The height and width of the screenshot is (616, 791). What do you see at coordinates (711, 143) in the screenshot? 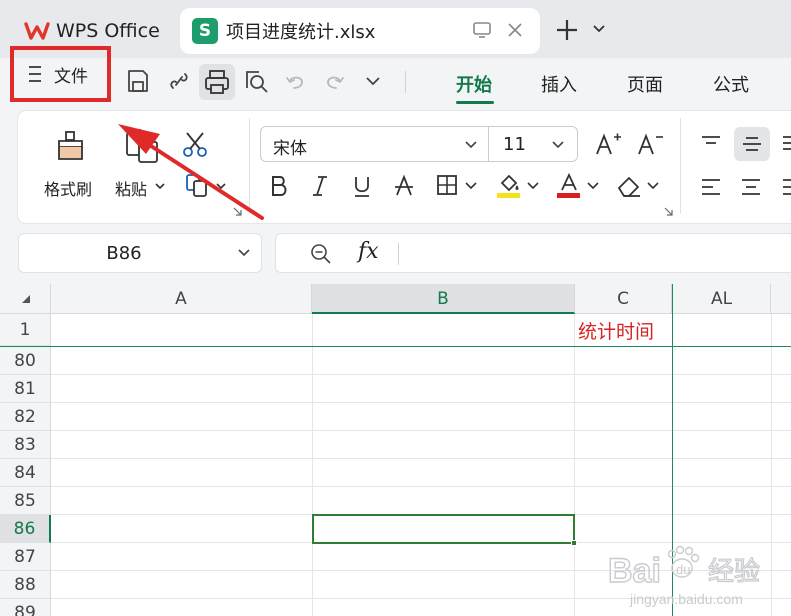
I see `align-top-icon` at bounding box center [711, 143].